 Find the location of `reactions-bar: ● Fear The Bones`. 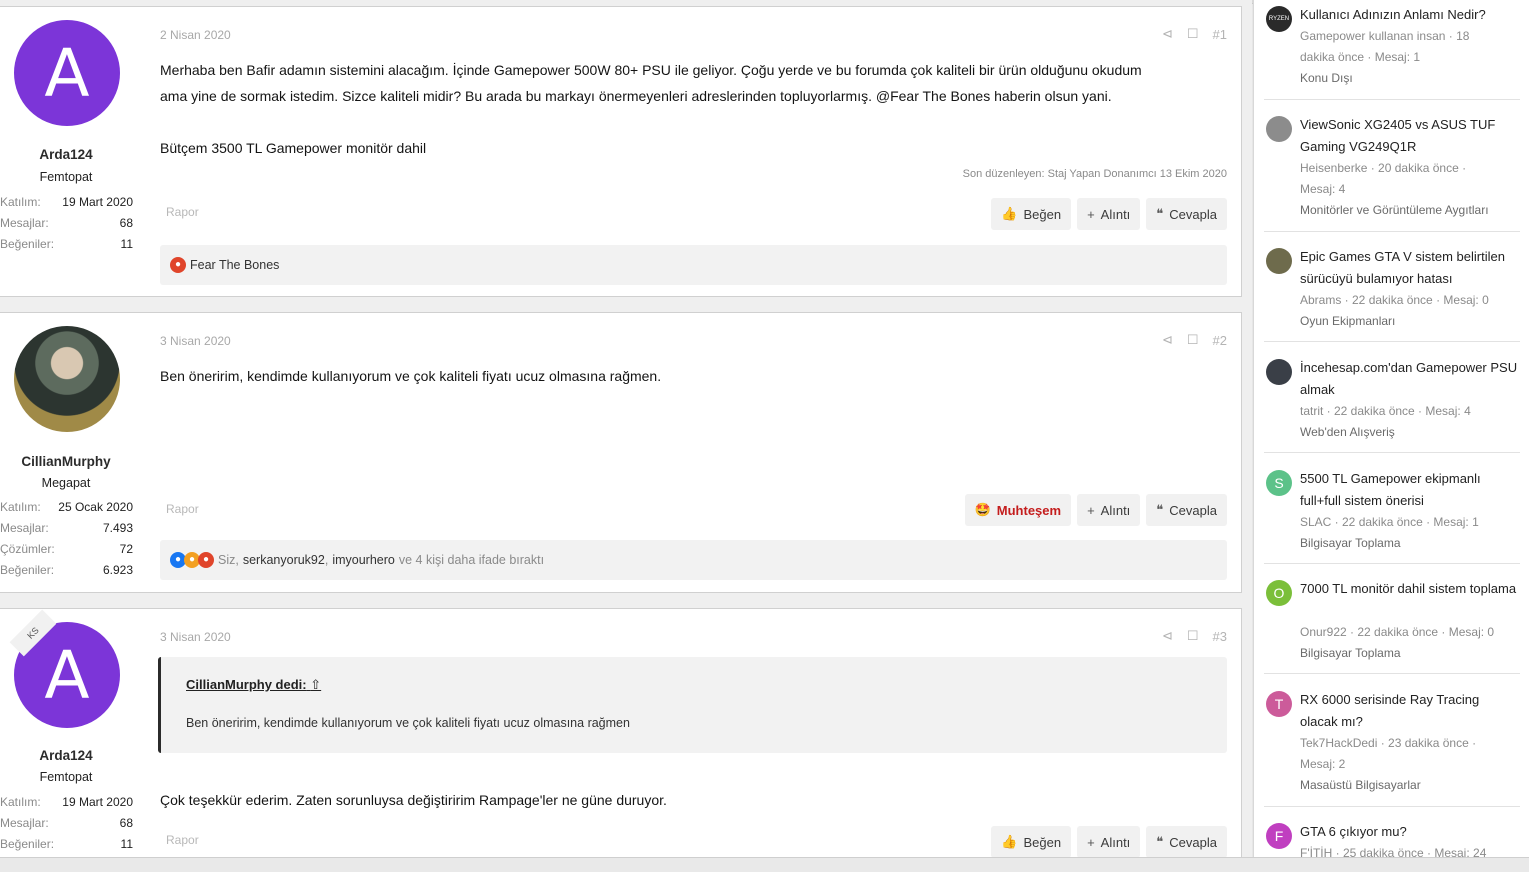

reactions-bar: ● Fear The Bones is located at coordinates (693, 265).